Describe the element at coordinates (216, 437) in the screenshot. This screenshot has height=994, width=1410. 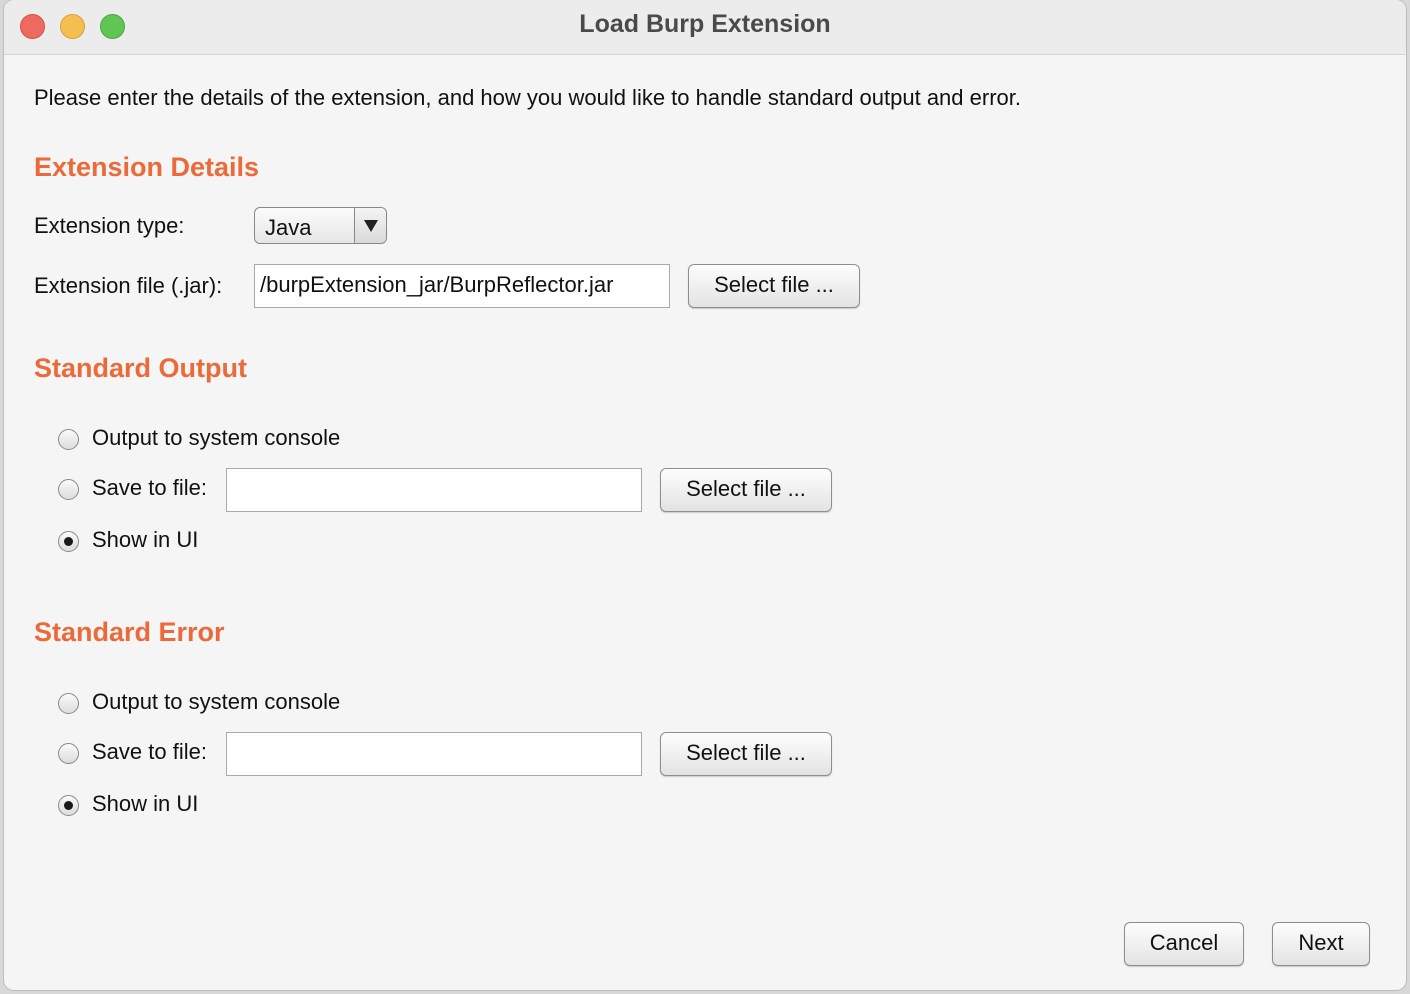
I see `stdout-console-label: Output to system console` at that location.